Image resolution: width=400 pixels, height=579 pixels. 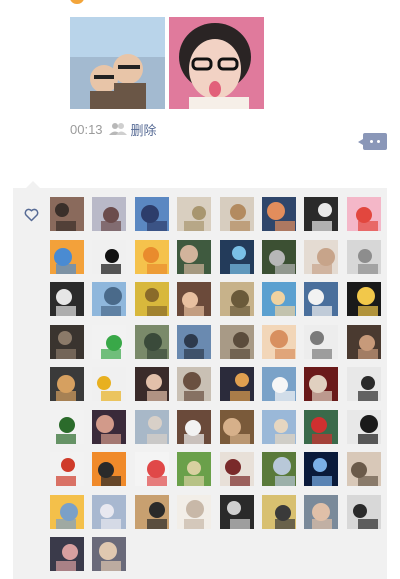 I want to click on heart-icon, so click(x=31, y=215).